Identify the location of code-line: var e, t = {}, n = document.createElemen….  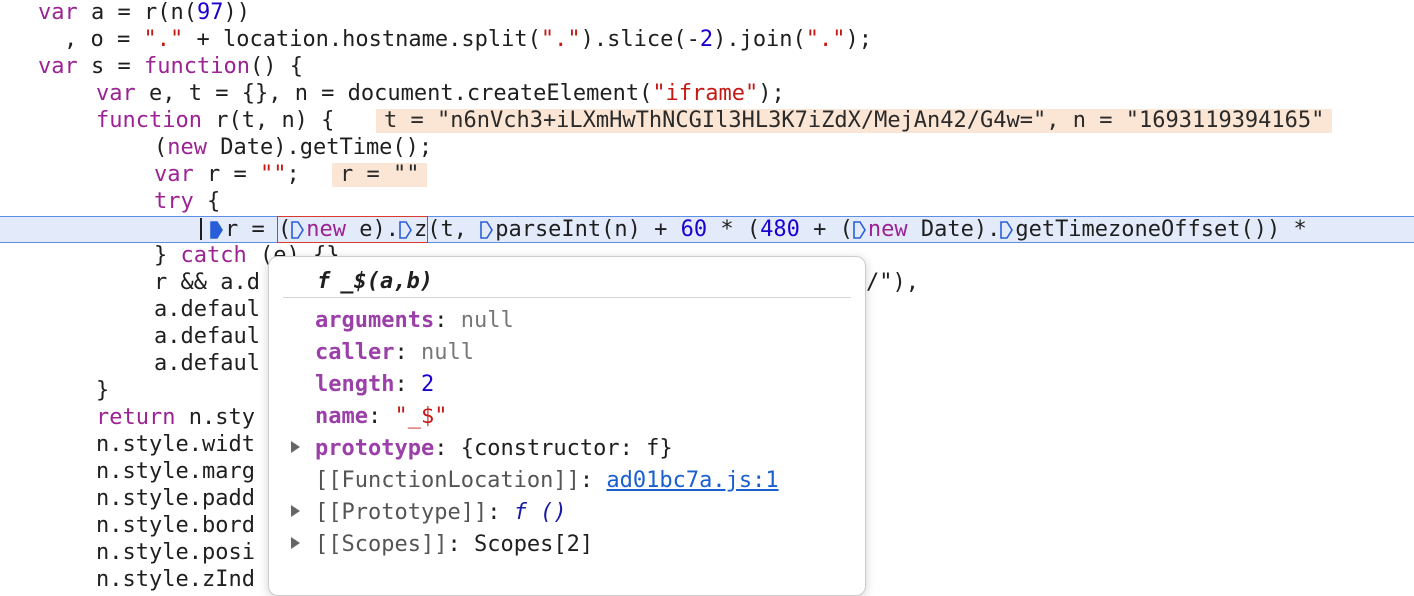
(707, 94).